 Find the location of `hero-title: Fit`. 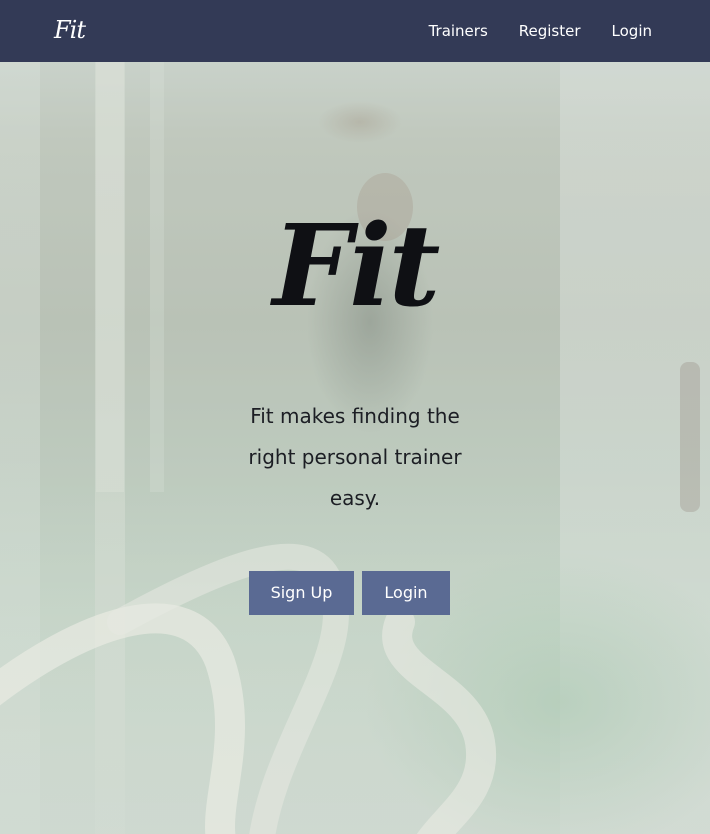

hero-title: Fit is located at coordinates (356, 266).